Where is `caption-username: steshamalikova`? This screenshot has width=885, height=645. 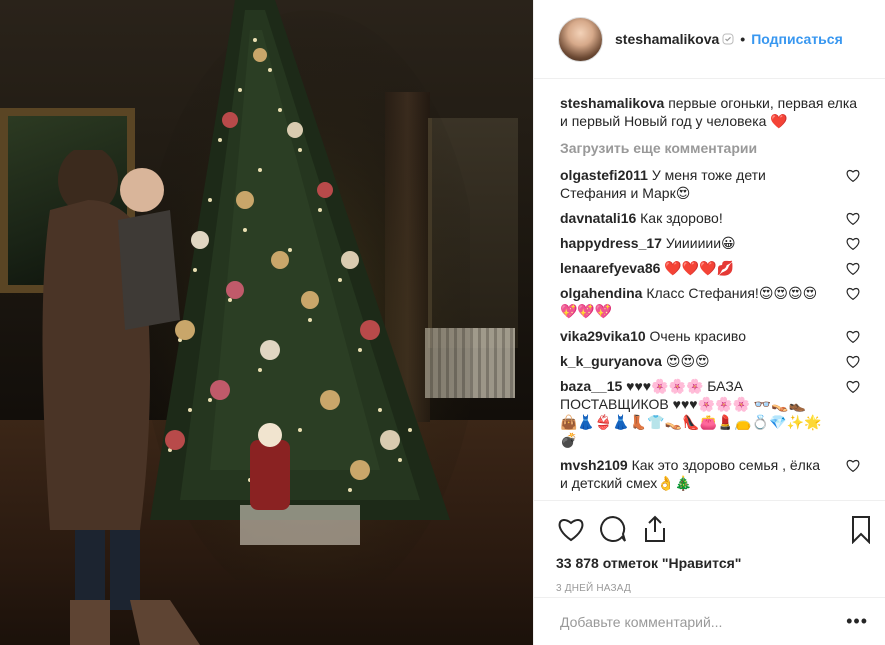 caption-username: steshamalikova is located at coordinates (612, 103).